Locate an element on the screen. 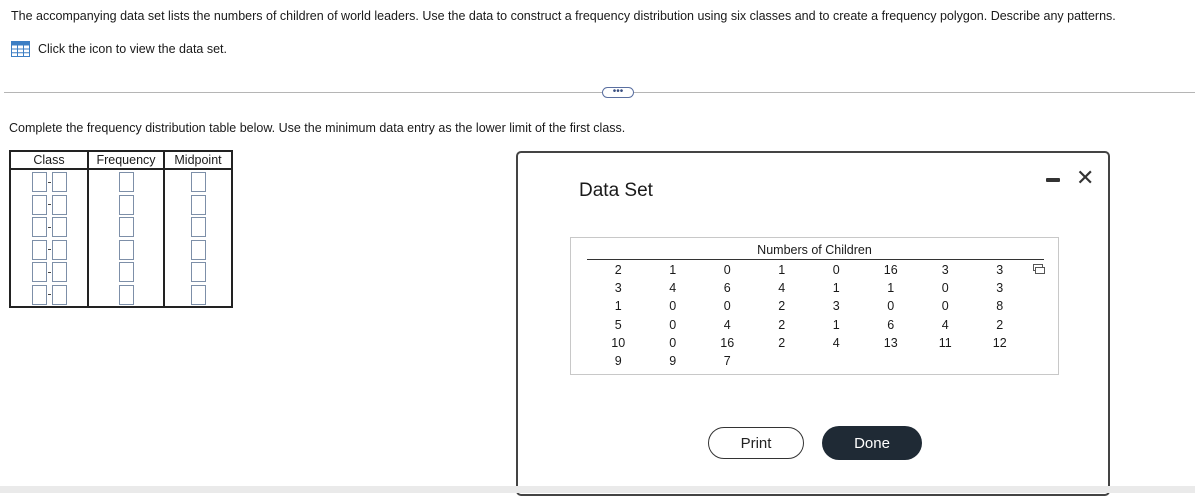 This screenshot has width=1195, height=496. data-row: 3 4 6 4 1 1 0 3 is located at coordinates (809, 288).